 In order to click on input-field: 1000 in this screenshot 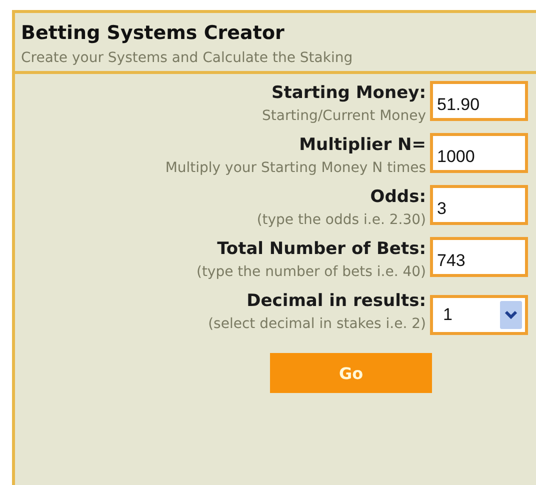, I will do `click(479, 153)`.